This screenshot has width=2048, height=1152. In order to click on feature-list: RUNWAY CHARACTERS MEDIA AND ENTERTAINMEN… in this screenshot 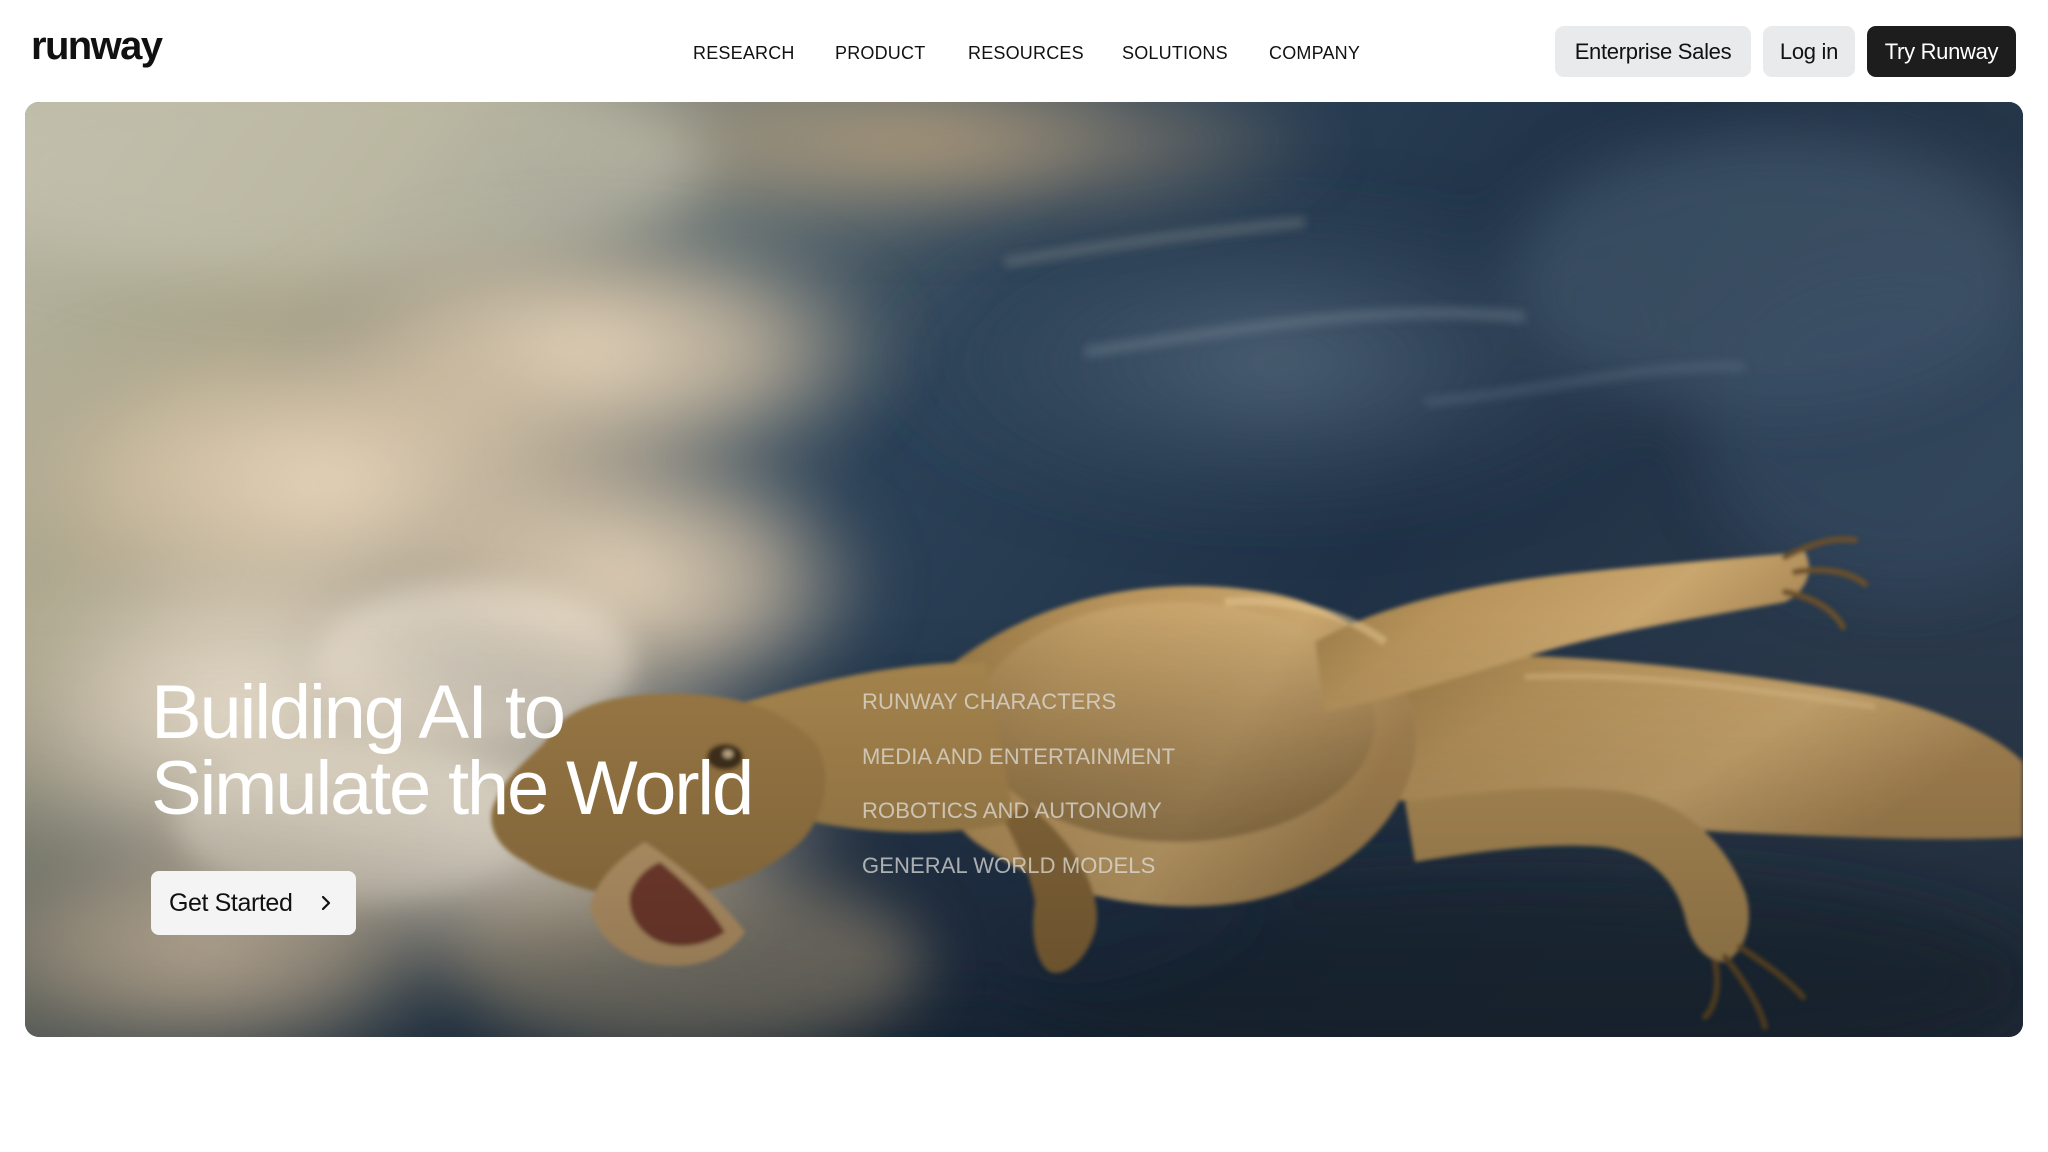, I will do `click(1018, 799)`.